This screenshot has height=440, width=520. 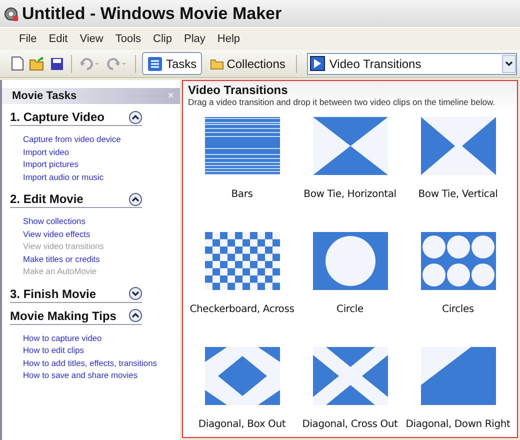 I want to click on task-link: How to add titles, effects, transitions, so click(x=101, y=362).